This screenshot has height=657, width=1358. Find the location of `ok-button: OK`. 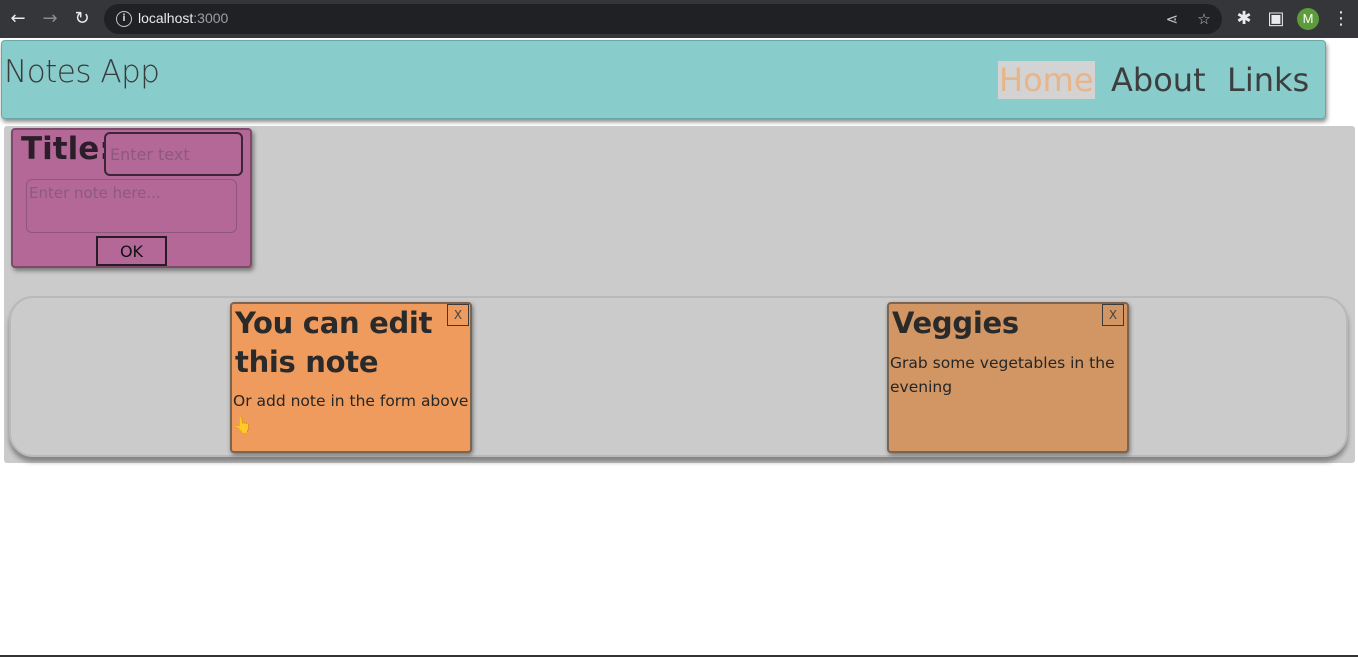

ok-button: OK is located at coordinates (131, 251).